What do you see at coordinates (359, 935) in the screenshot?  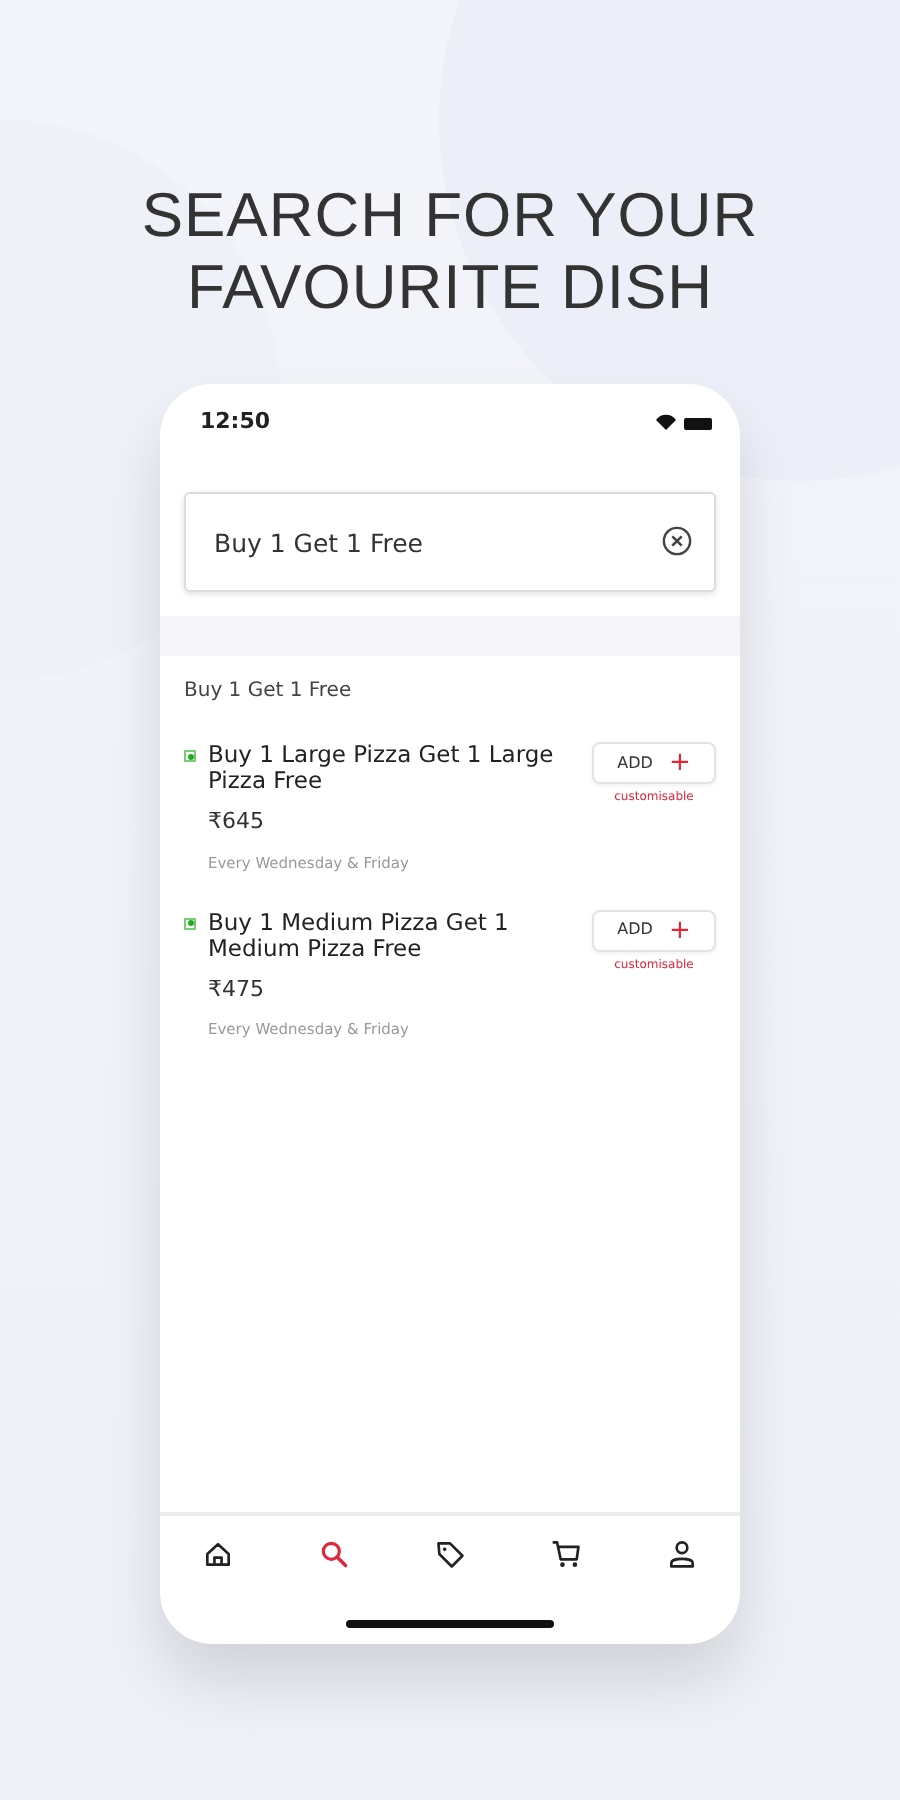 I see `item-name: Buy 1 Medium Pizza Get 1 Medium Pizza Free` at bounding box center [359, 935].